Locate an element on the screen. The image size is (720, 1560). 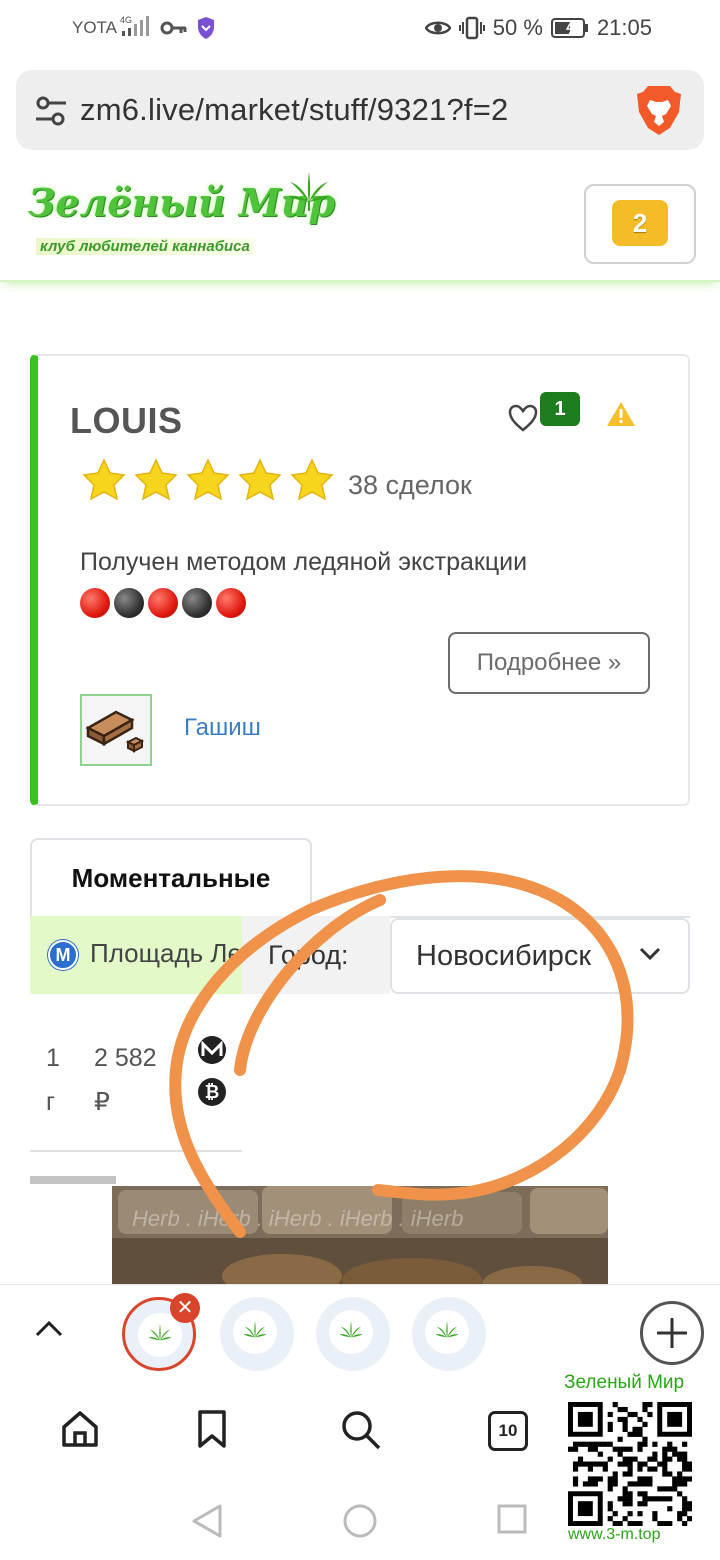
hash-brick-icon is located at coordinates (115, 731).